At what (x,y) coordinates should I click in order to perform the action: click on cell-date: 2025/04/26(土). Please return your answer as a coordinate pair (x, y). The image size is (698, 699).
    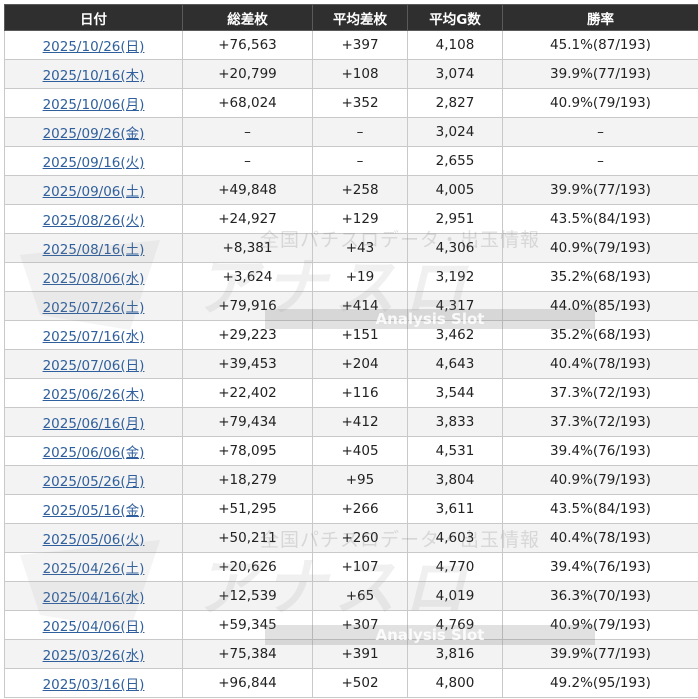
    Looking at the image, I should click on (93, 567).